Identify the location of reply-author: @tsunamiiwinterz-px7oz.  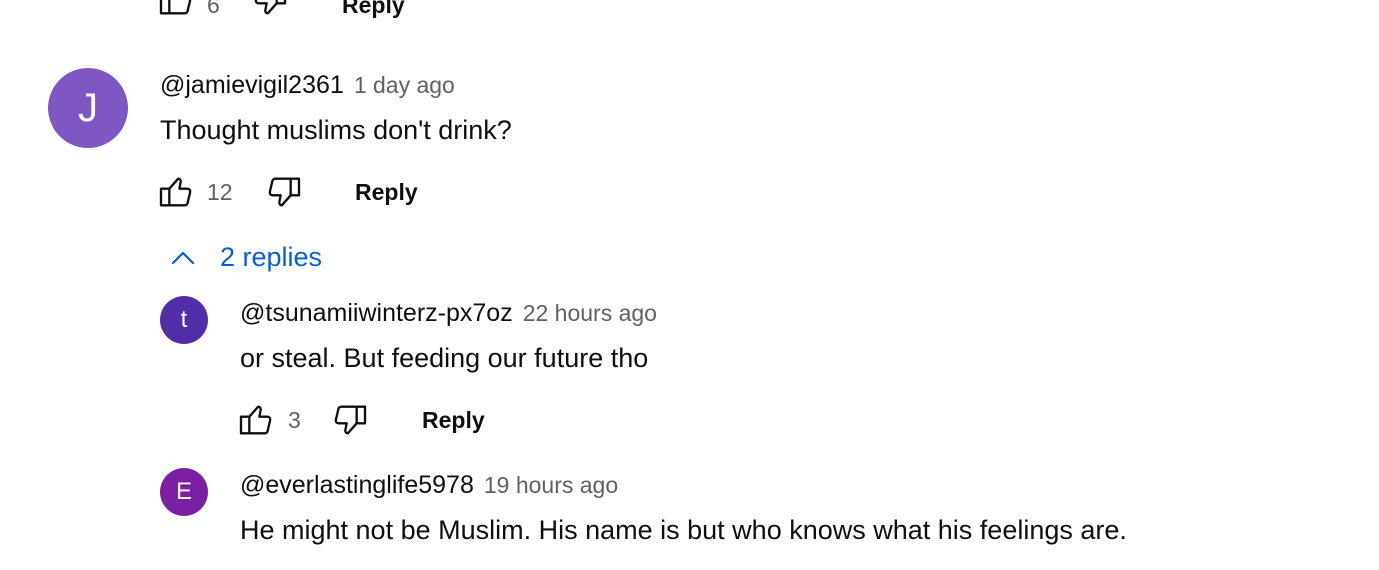
(376, 313).